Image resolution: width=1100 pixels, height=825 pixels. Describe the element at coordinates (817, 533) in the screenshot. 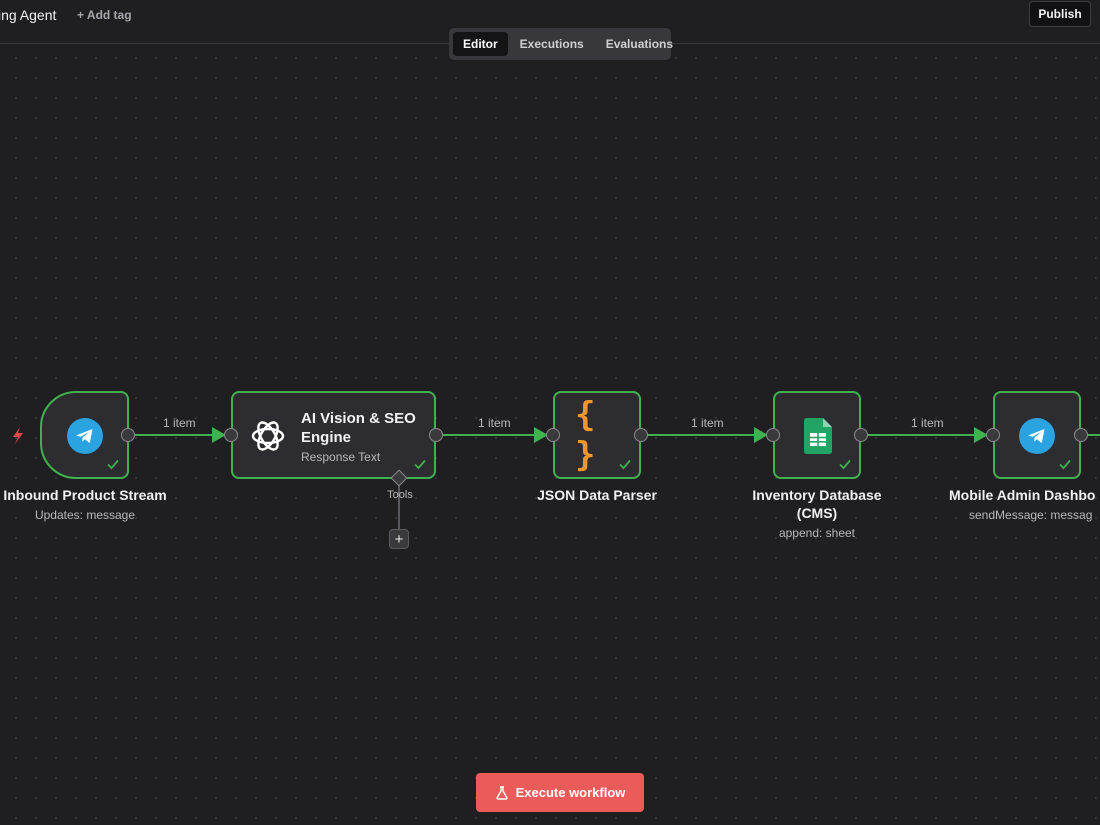

I see `node-subtitle: append: sheet` at that location.